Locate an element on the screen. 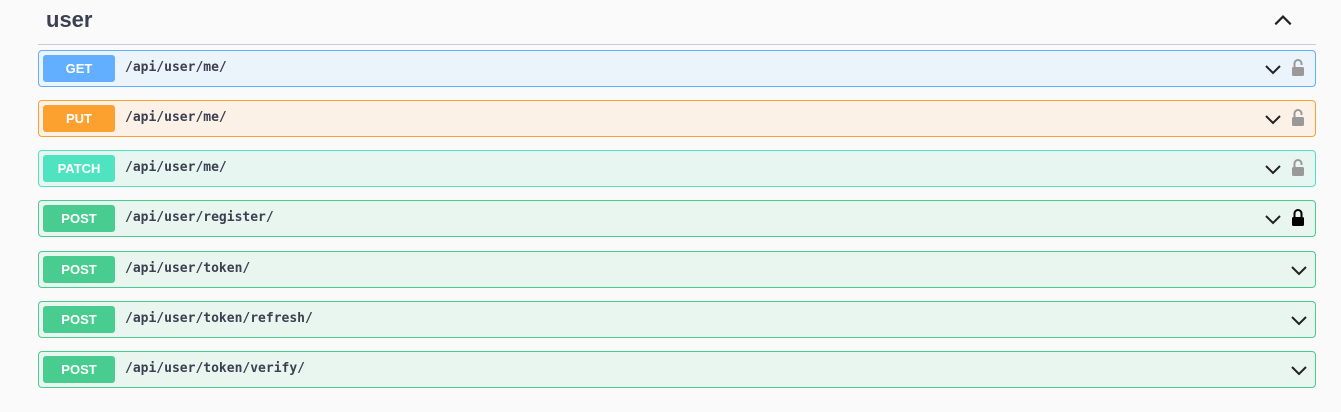 This screenshot has height=412, width=1341. operation-post-user-token-refresh: POST /api/user/token/refresh/ is located at coordinates (677, 319).